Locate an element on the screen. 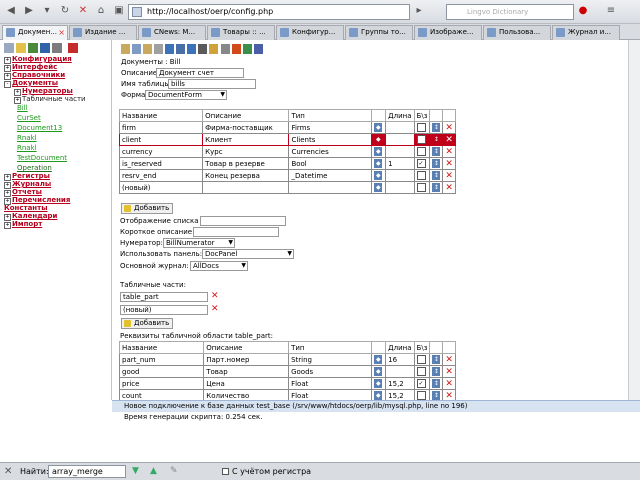  open-icon is located at coordinates (147, 49).